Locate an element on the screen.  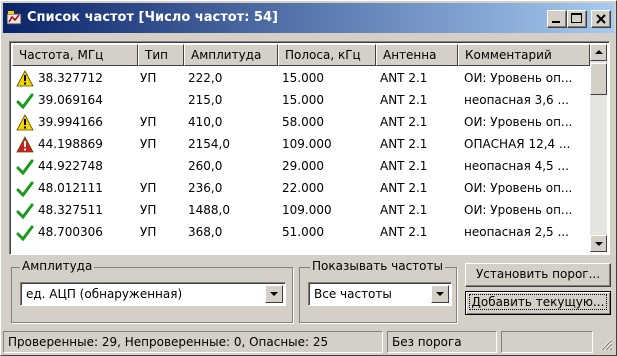
danger-icon is located at coordinates (25, 144).